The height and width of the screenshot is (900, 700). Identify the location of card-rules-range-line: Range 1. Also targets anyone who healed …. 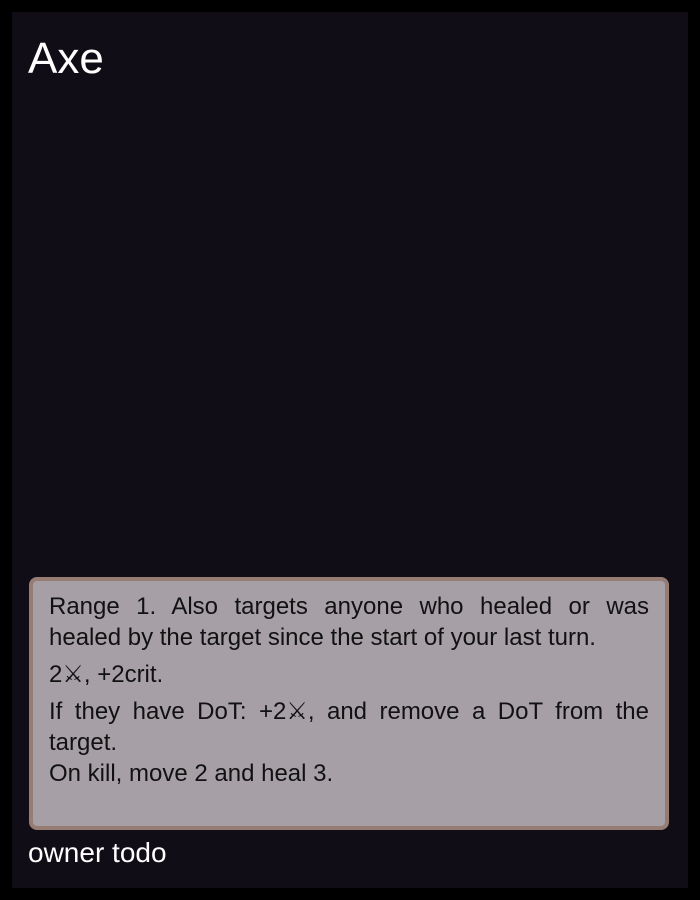
(349, 622).